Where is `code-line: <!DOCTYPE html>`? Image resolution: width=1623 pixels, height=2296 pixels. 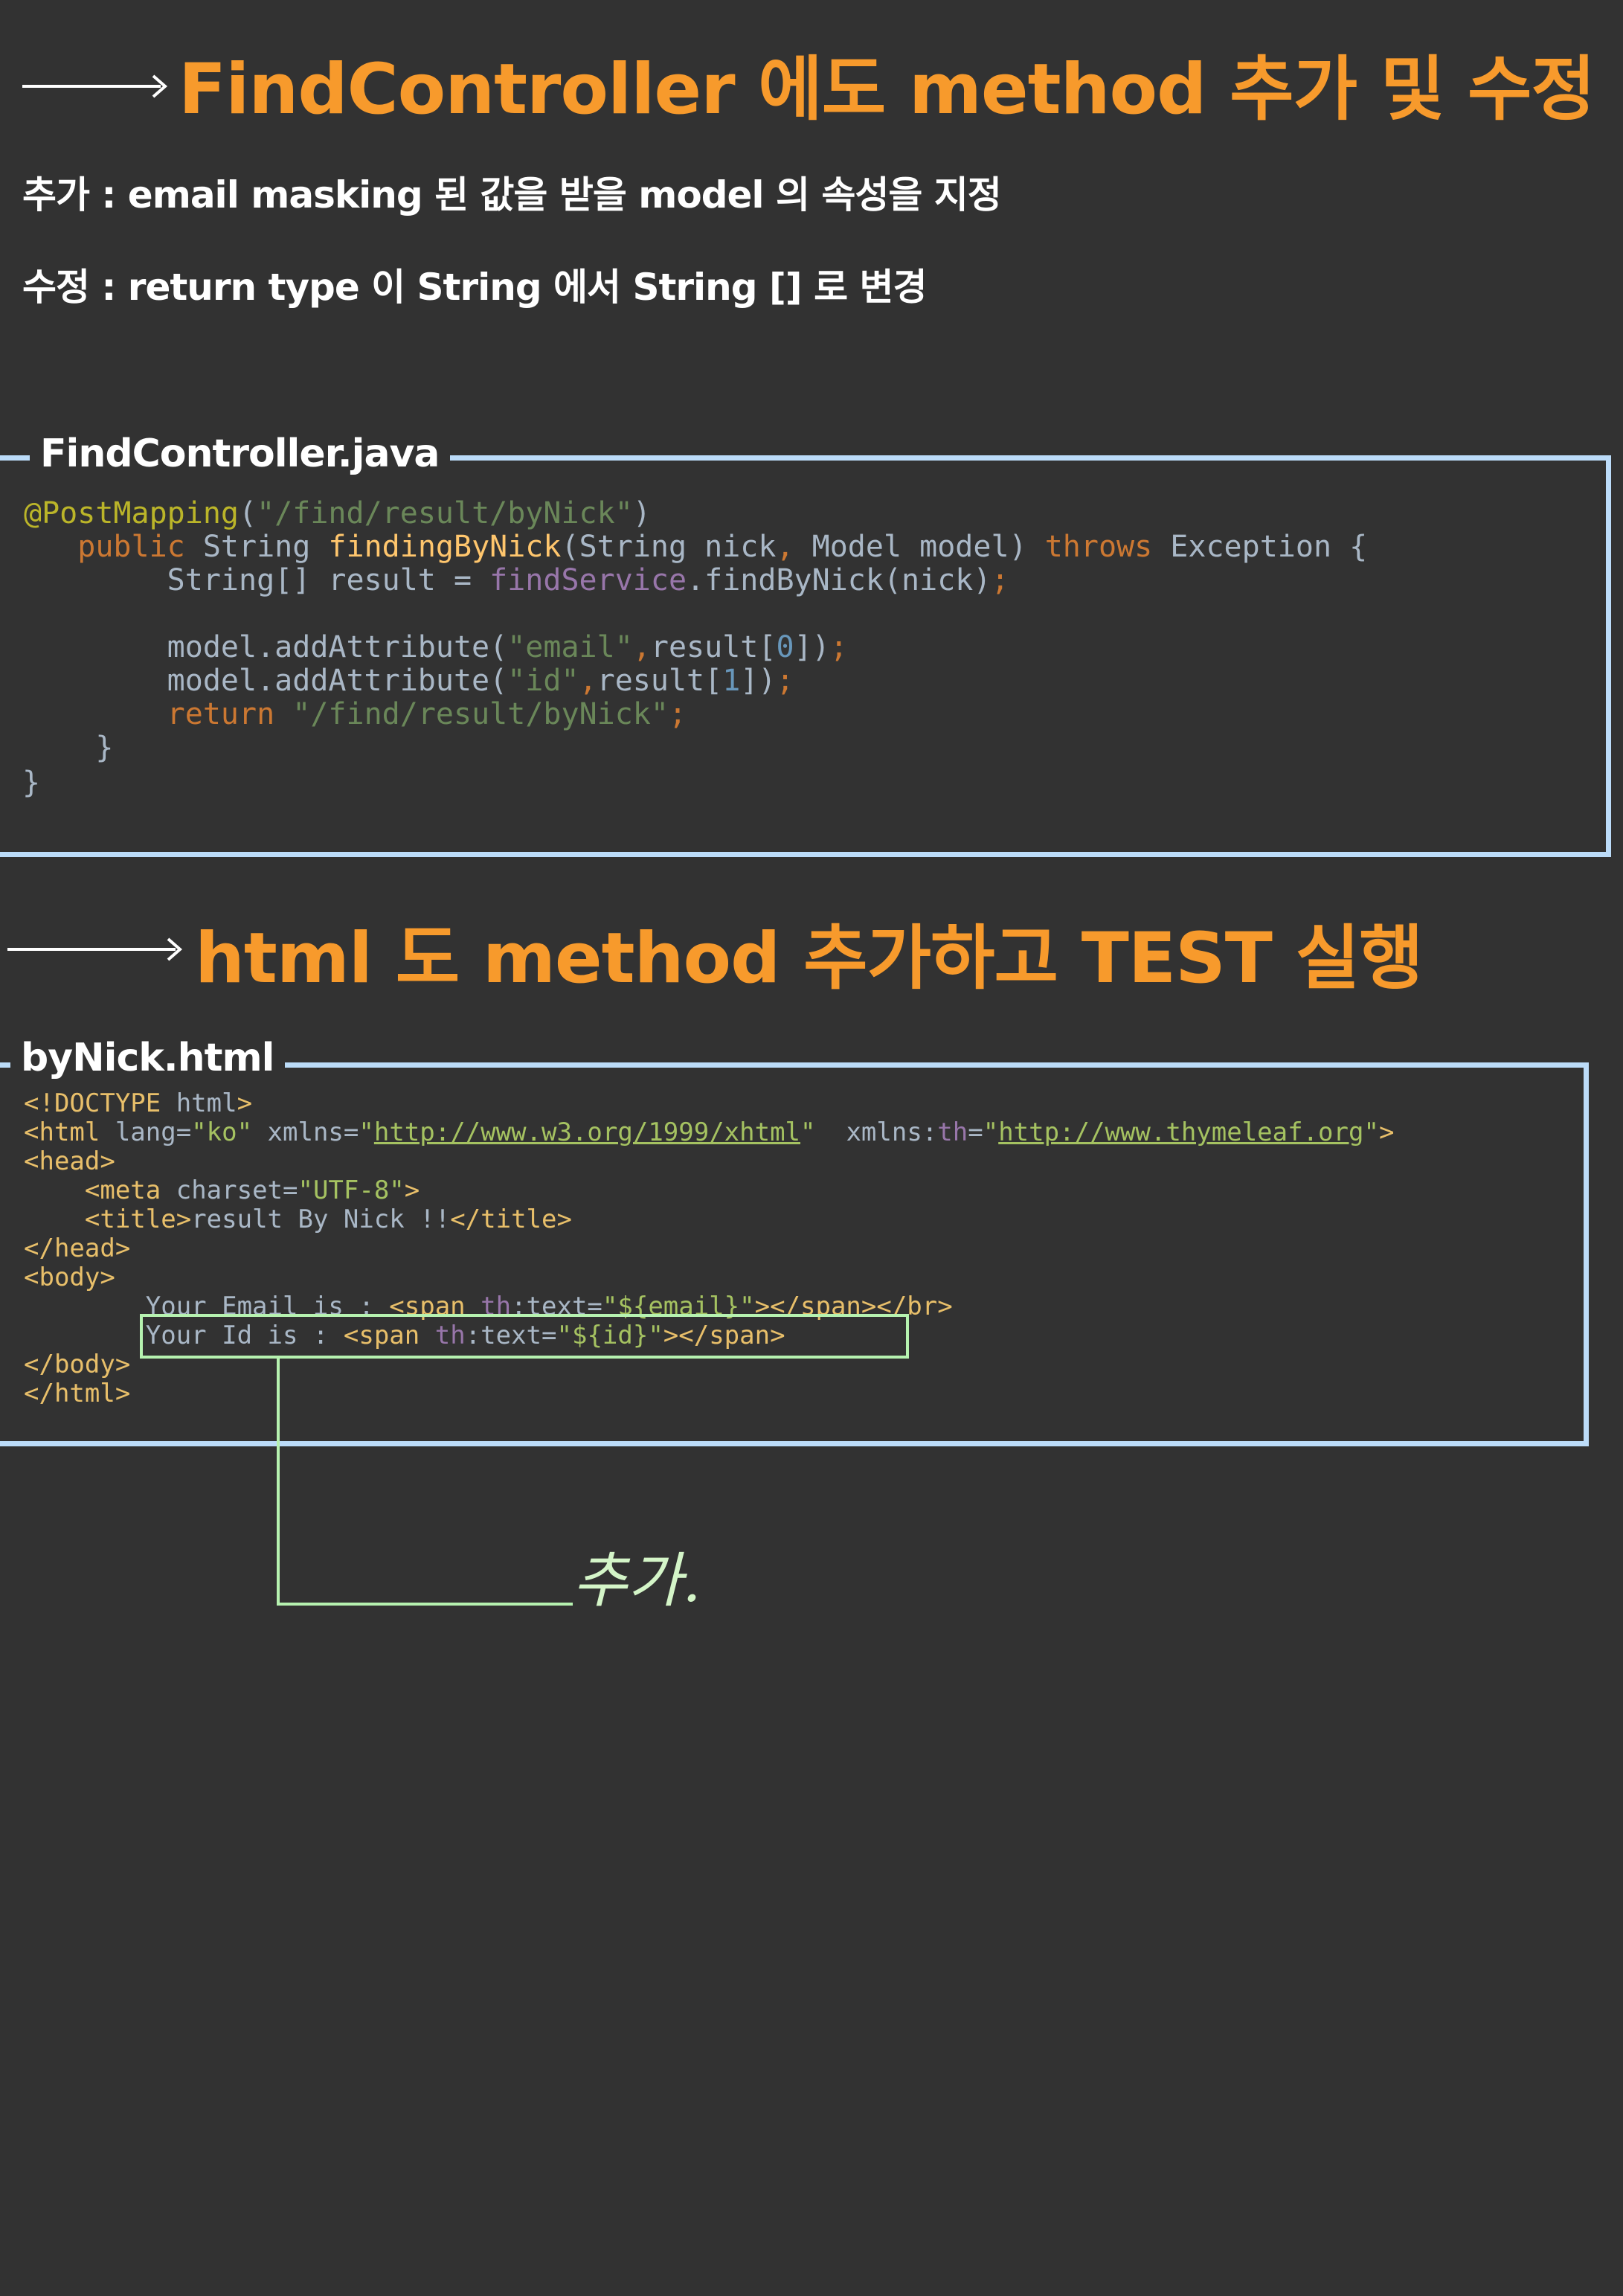 code-line: <!DOCTYPE html> is located at coordinates (138, 1103).